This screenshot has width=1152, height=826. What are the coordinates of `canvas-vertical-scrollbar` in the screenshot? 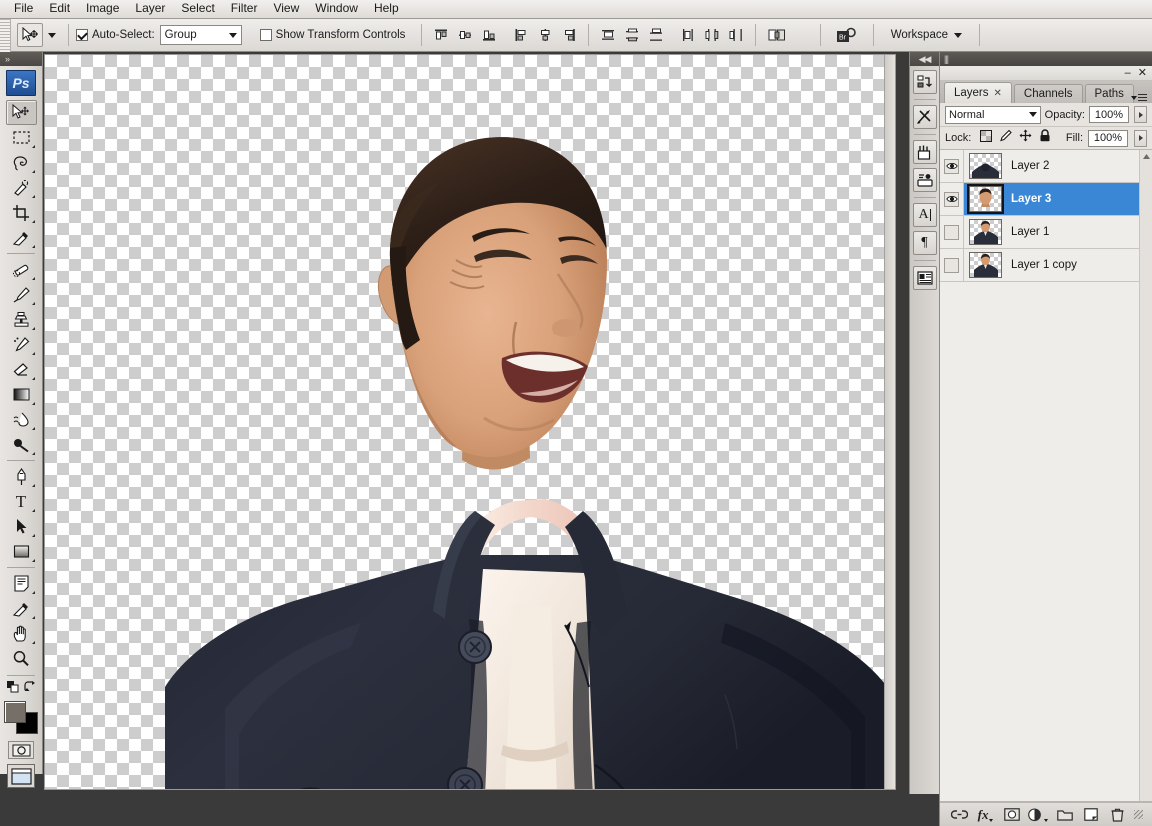 It's located at (889, 422).